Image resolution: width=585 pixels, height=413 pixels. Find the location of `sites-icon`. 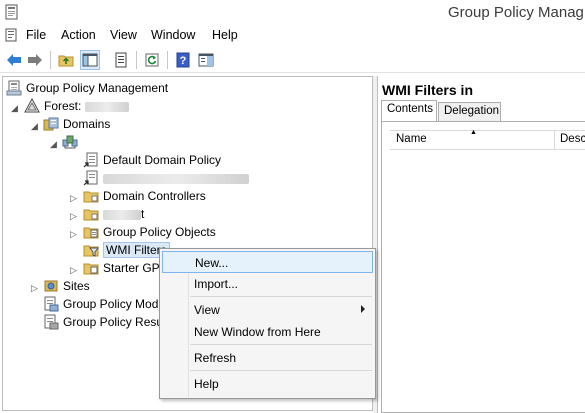

sites-icon is located at coordinates (51, 286).